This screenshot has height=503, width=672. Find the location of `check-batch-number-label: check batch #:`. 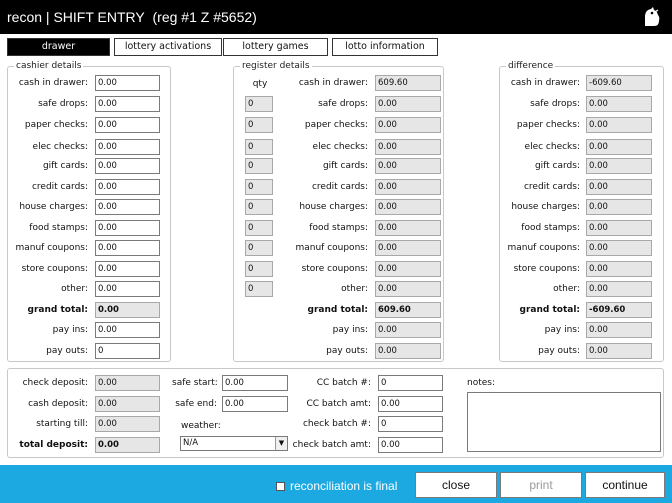

check-batch-number-label: check batch #: is located at coordinates (336, 424).